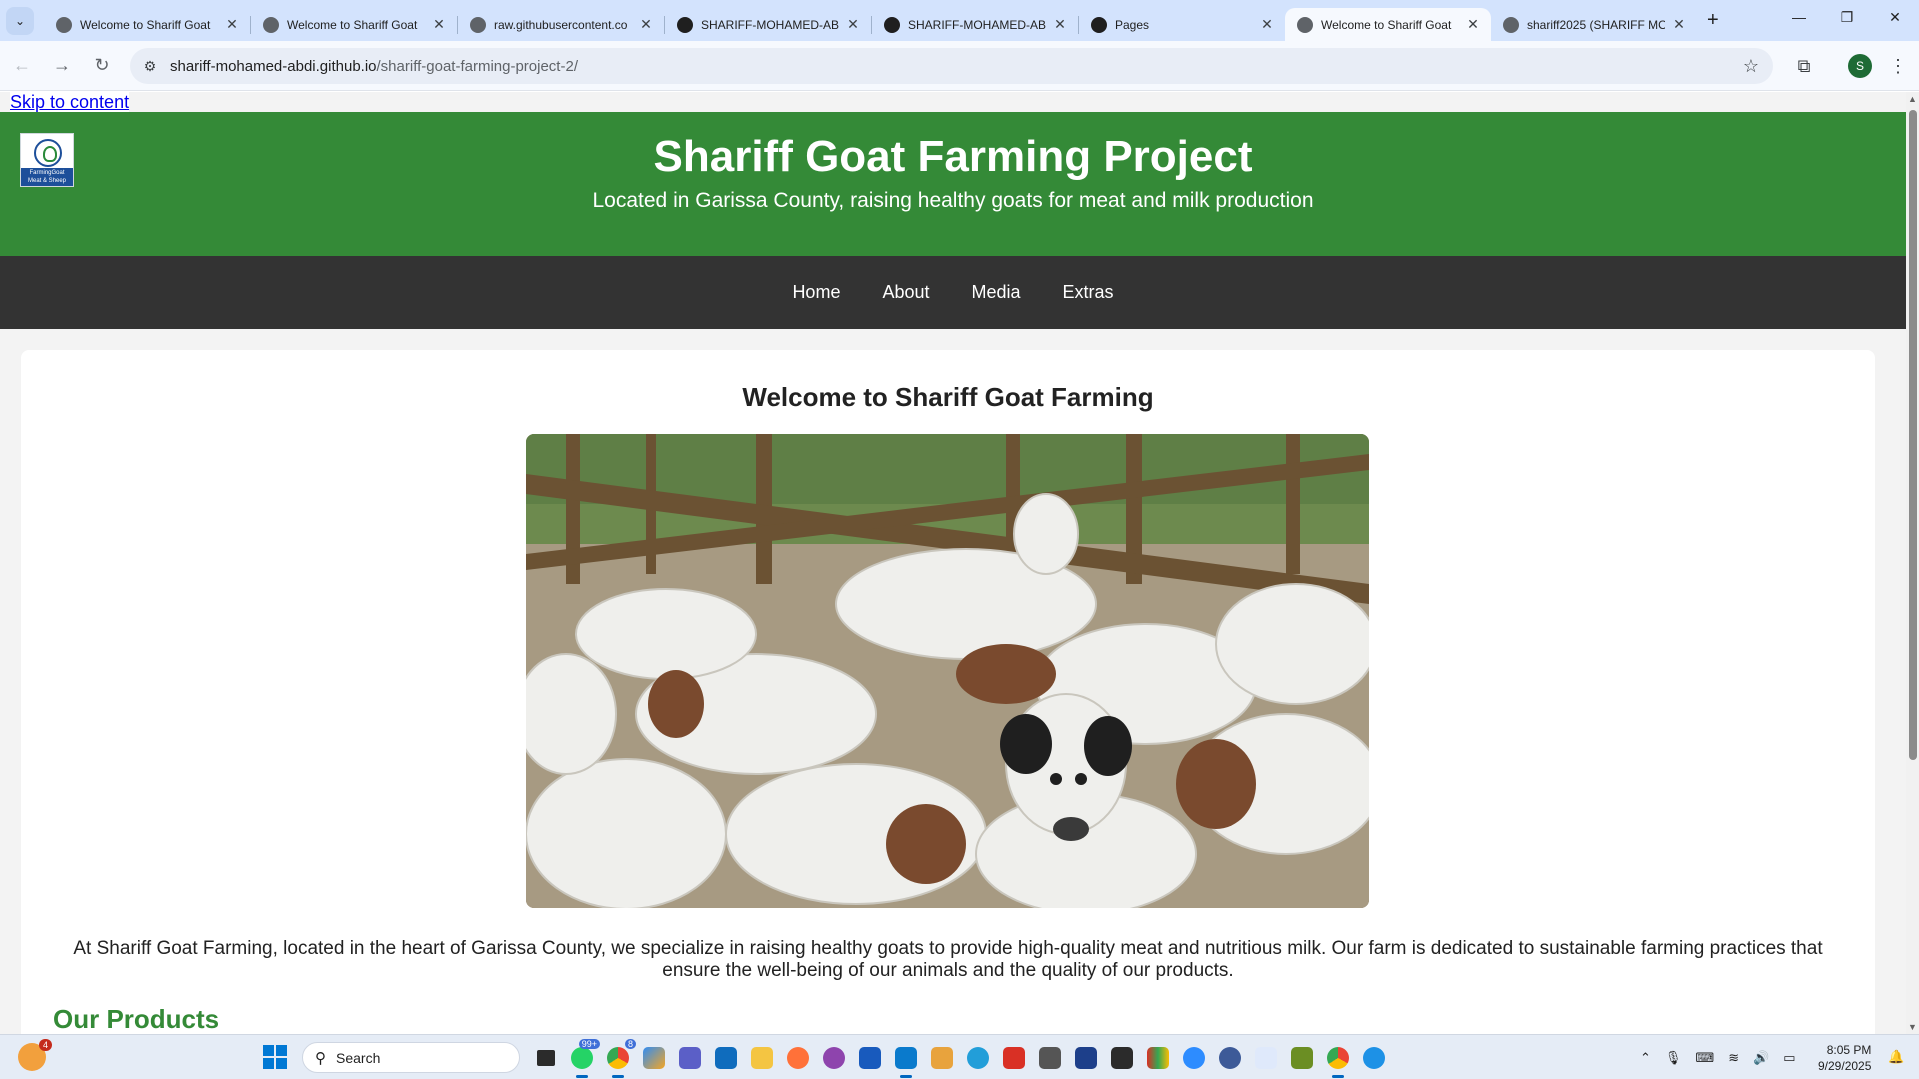 The height and width of the screenshot is (1079, 1919). What do you see at coordinates (1086, 1057) in the screenshot?
I see `dev-tool-icon` at bounding box center [1086, 1057].